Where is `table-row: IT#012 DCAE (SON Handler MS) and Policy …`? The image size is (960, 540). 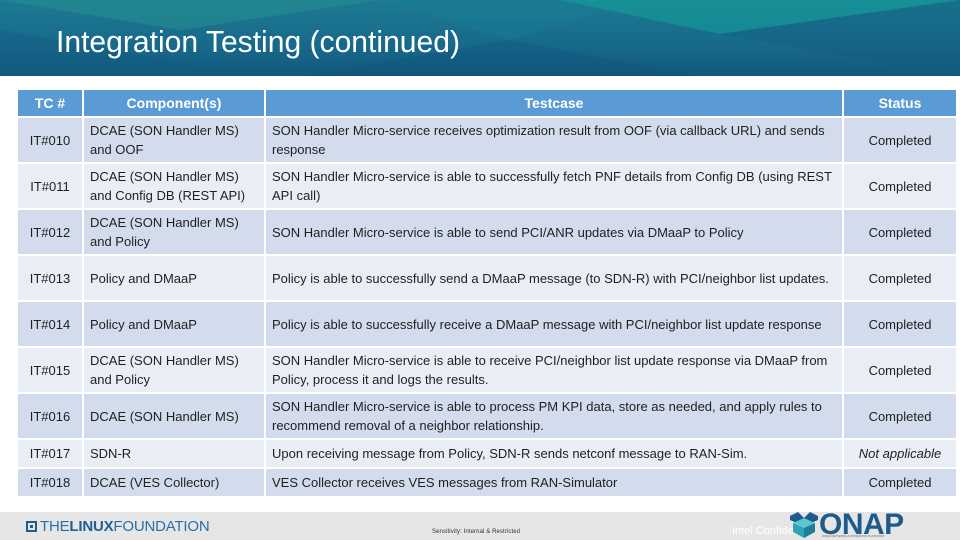 table-row: IT#012 DCAE (SON Handler MS) and Policy … is located at coordinates (487, 232).